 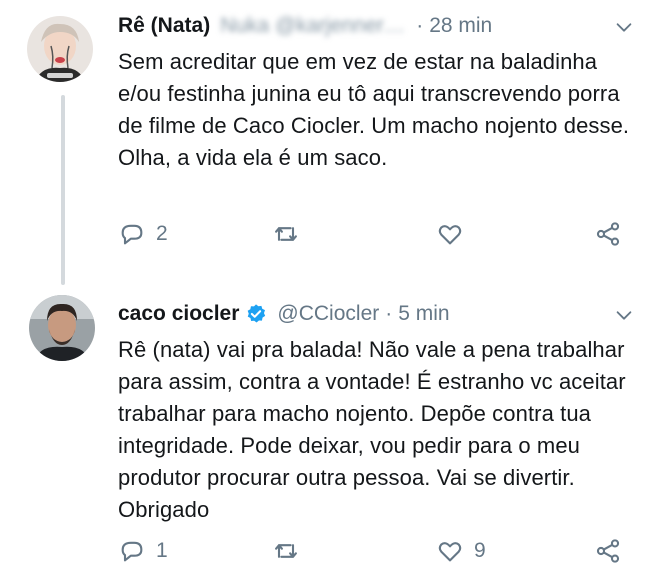 I want to click on tweet-header: caco ciocler @CCiocler · 5 min, so click(x=378, y=314).